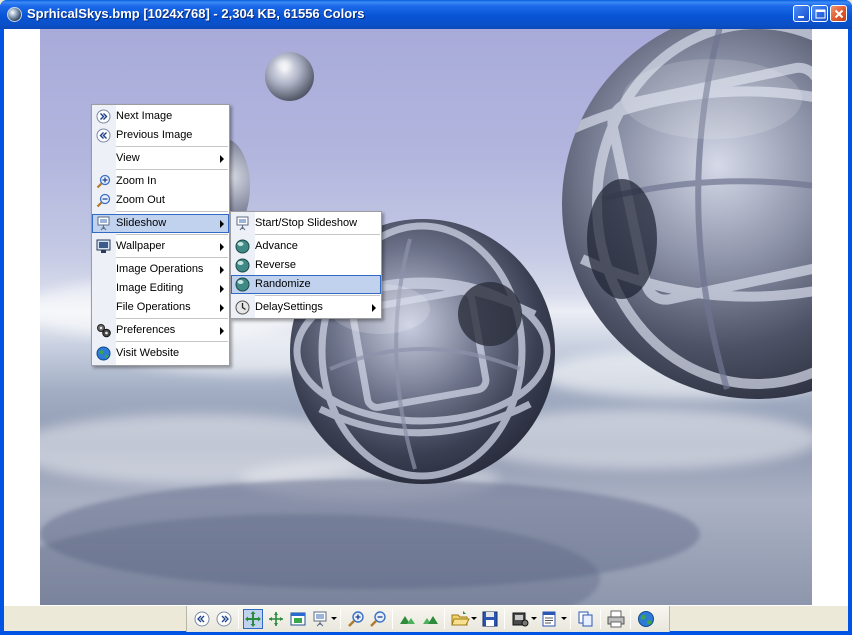 This screenshot has height=635, width=852. Describe the element at coordinates (103, 246) in the screenshot. I see `wallpaper-icon` at that location.